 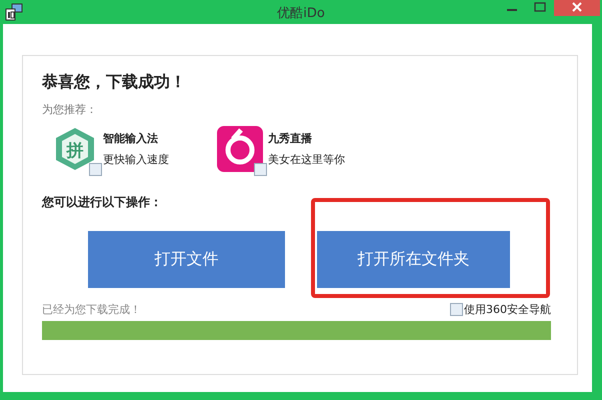 I want to click on checkbox-label: 使用360安全导航, so click(x=507, y=309).